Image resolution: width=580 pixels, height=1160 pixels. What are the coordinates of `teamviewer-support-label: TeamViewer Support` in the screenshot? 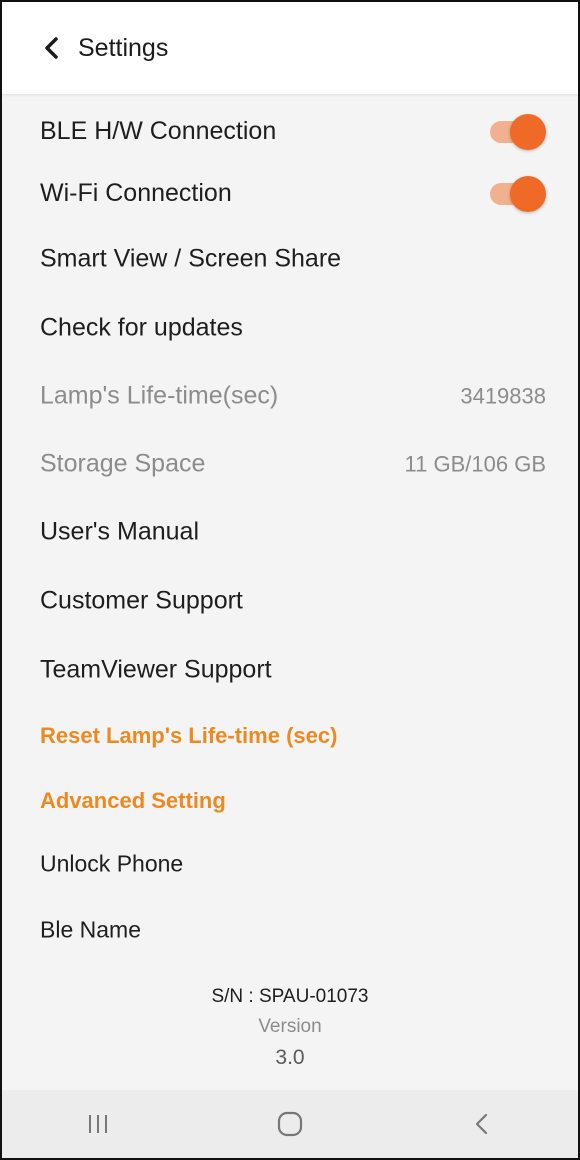 It's located at (156, 669).